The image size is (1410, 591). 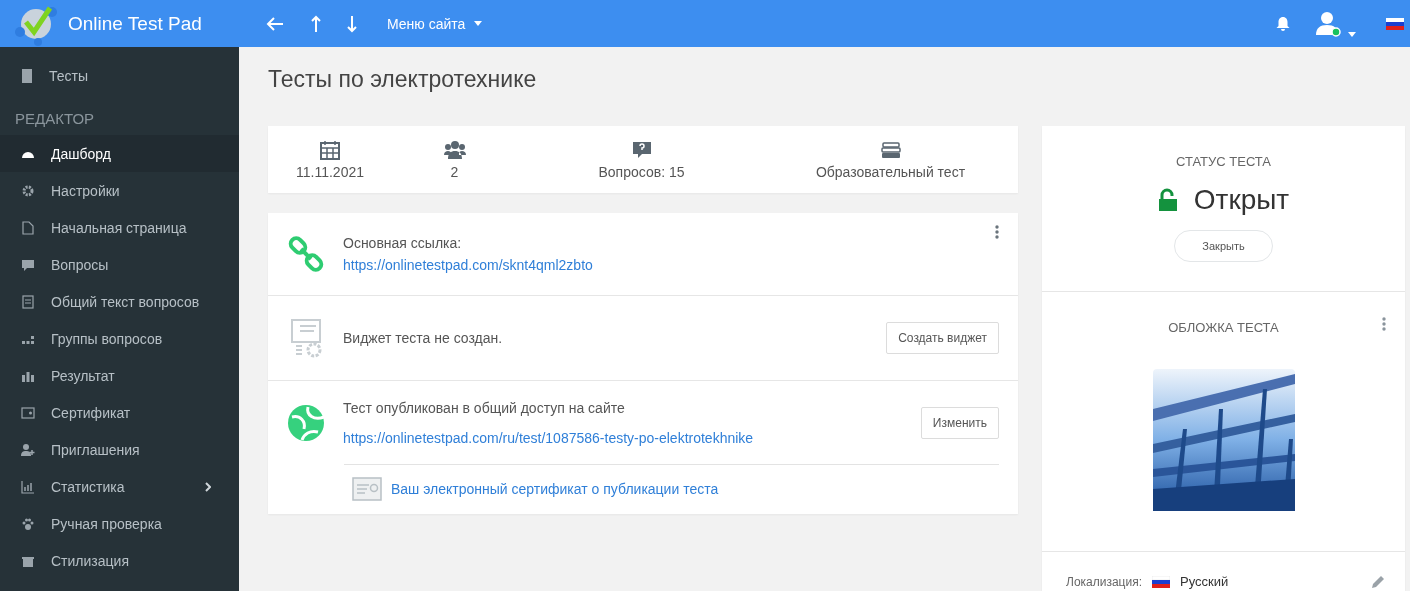 I want to click on sidebar-item: Сертификат, so click(x=119, y=412).